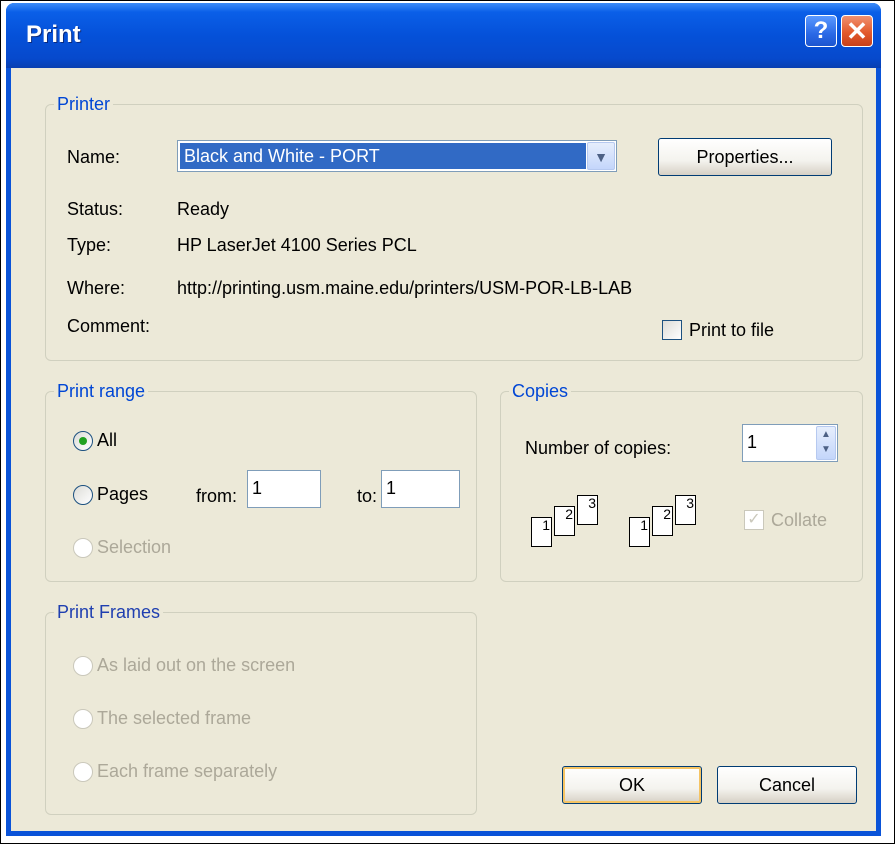 The width and height of the screenshot is (895, 844). What do you see at coordinates (284, 489) in the screenshot?
I see `from-page-input: 1` at bounding box center [284, 489].